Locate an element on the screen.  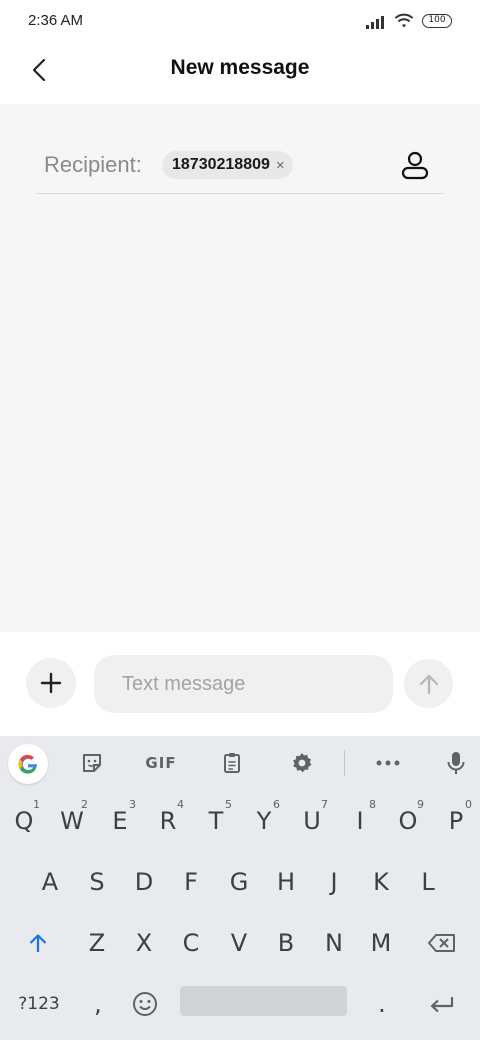
sticker-icon is located at coordinates (92, 763).